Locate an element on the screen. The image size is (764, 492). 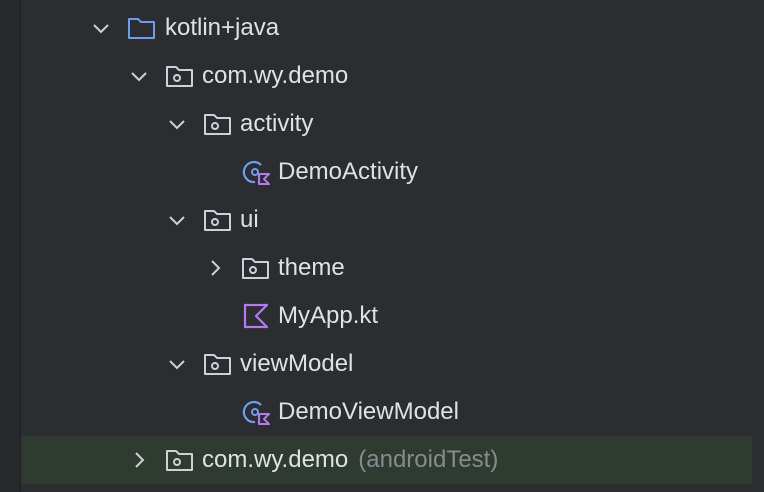
tree-item-kotlin-java: kotlin+java is located at coordinates (386, 28).